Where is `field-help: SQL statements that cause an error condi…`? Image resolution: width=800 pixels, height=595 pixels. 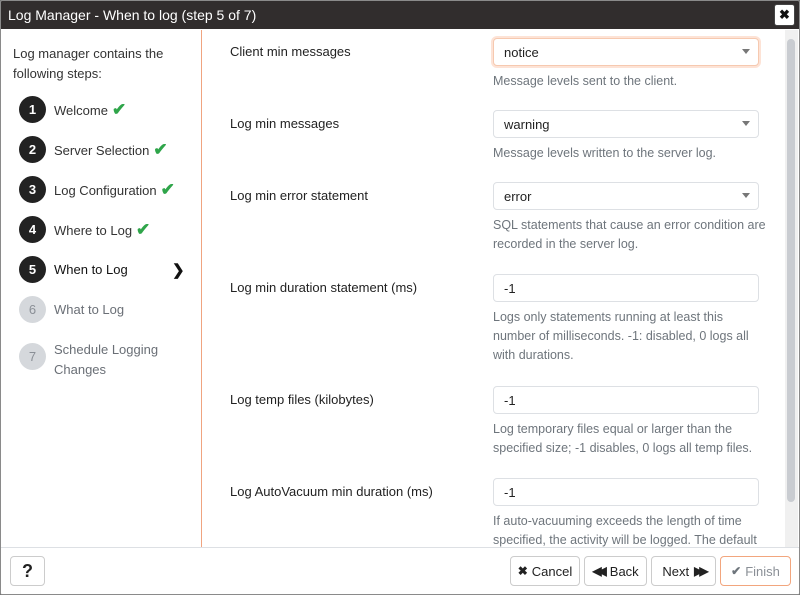 field-help: SQL statements that cause an error condi… is located at coordinates (629, 234).